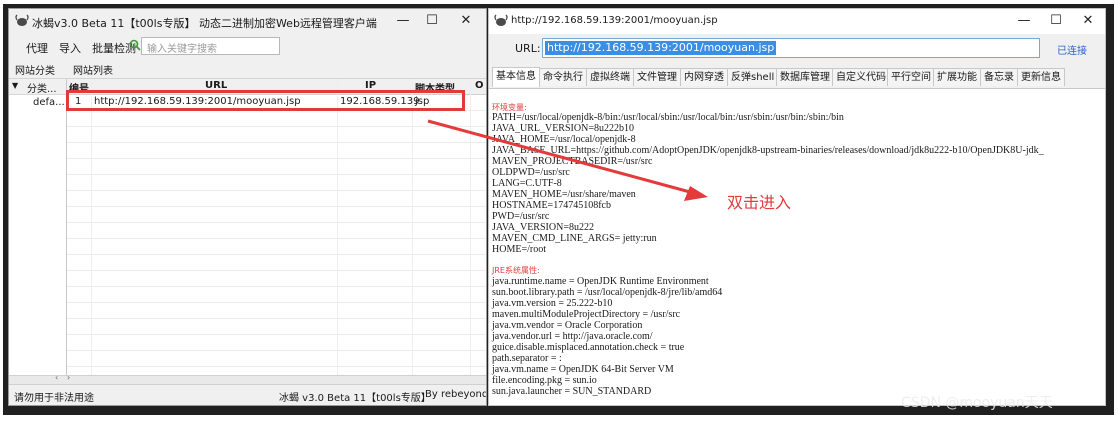 This screenshot has height=421, width=1119. Describe the element at coordinates (759, 202) in the screenshot. I see `annotation-text: 双击进入` at that location.